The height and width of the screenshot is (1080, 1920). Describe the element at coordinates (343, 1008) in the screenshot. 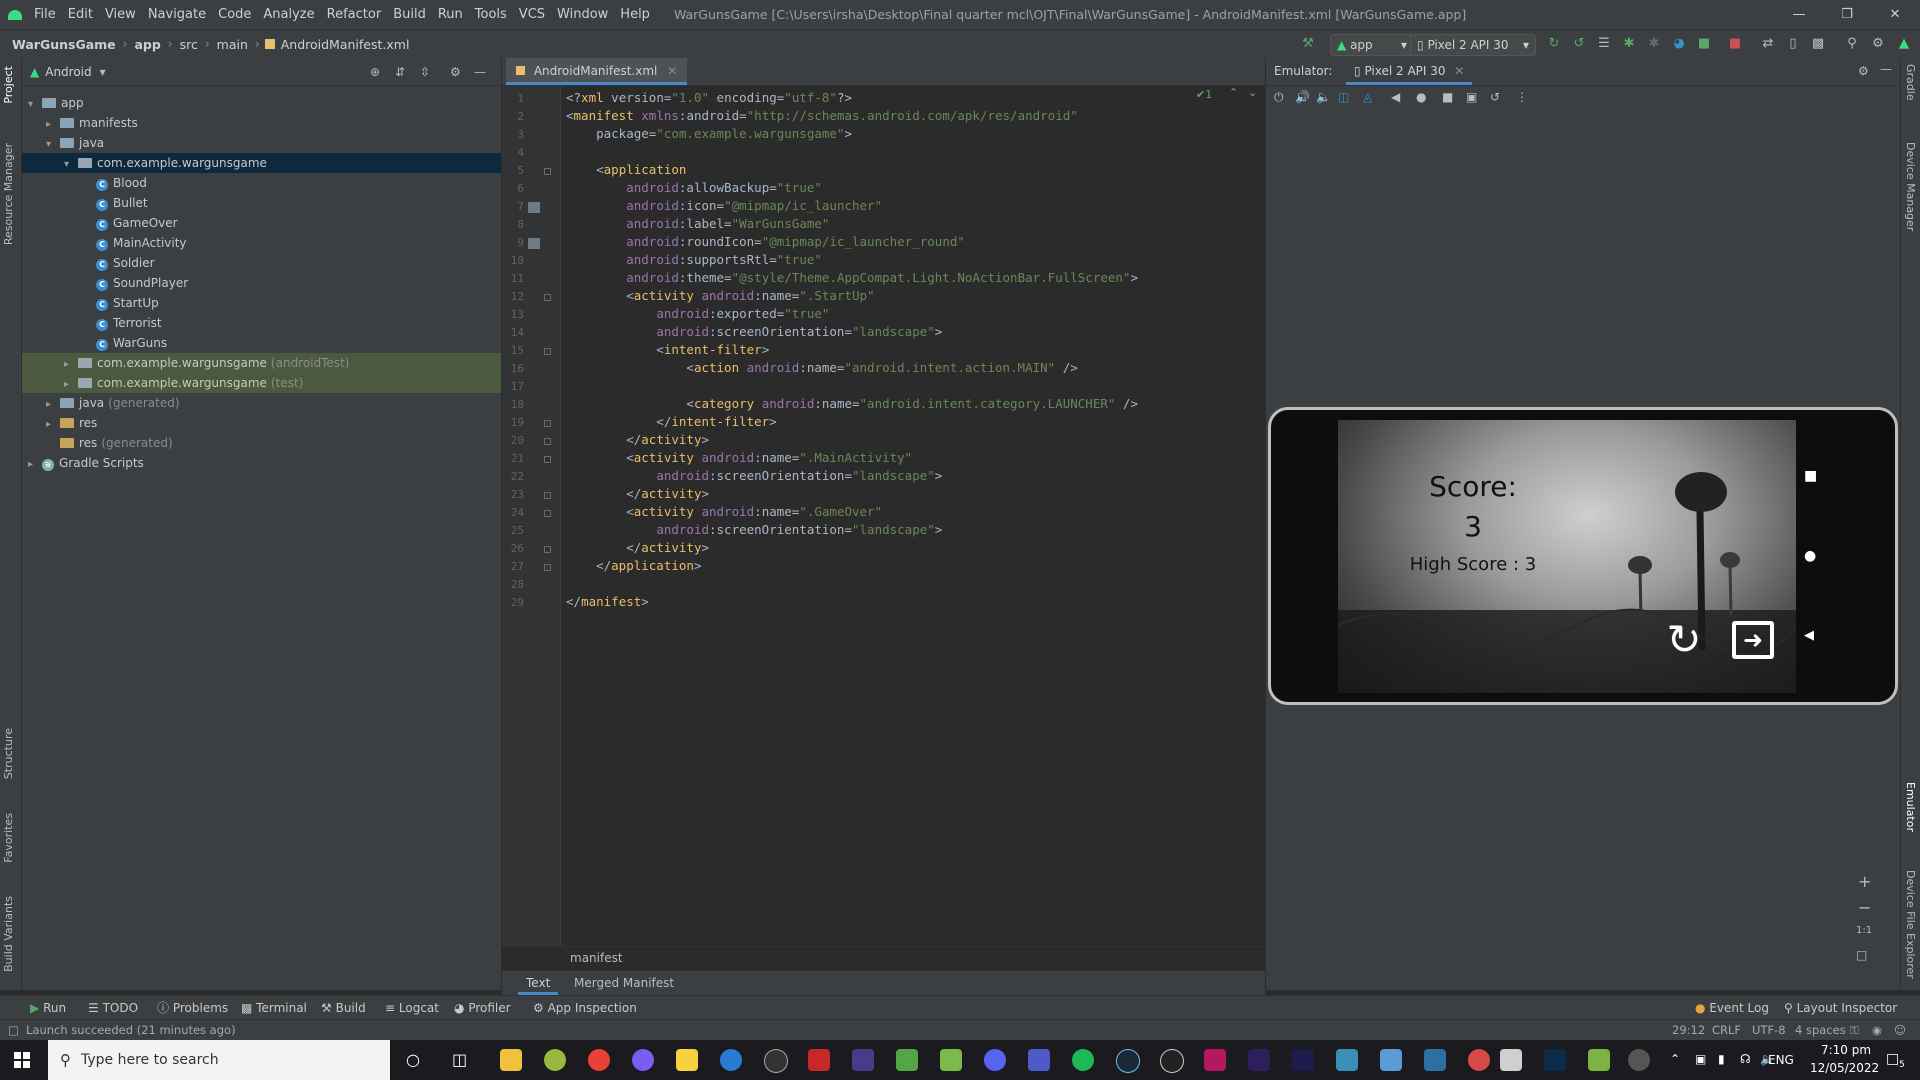

I see `tool-build: ⚒ Build` at that location.